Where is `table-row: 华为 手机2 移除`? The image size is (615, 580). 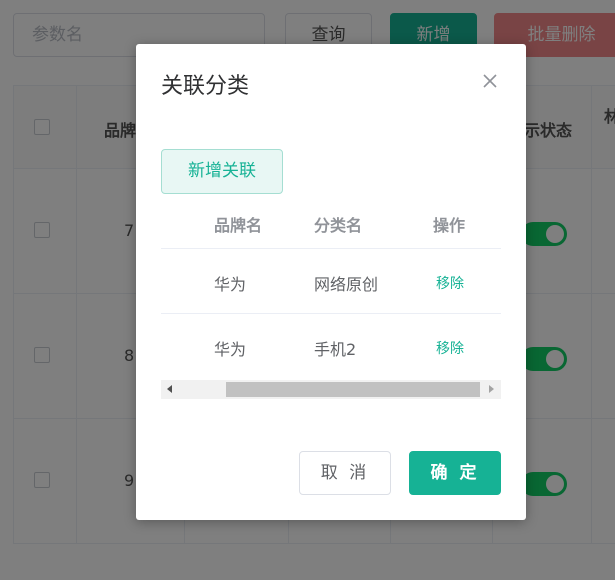
table-row: 华为 手机2 移除 is located at coordinates (331, 346).